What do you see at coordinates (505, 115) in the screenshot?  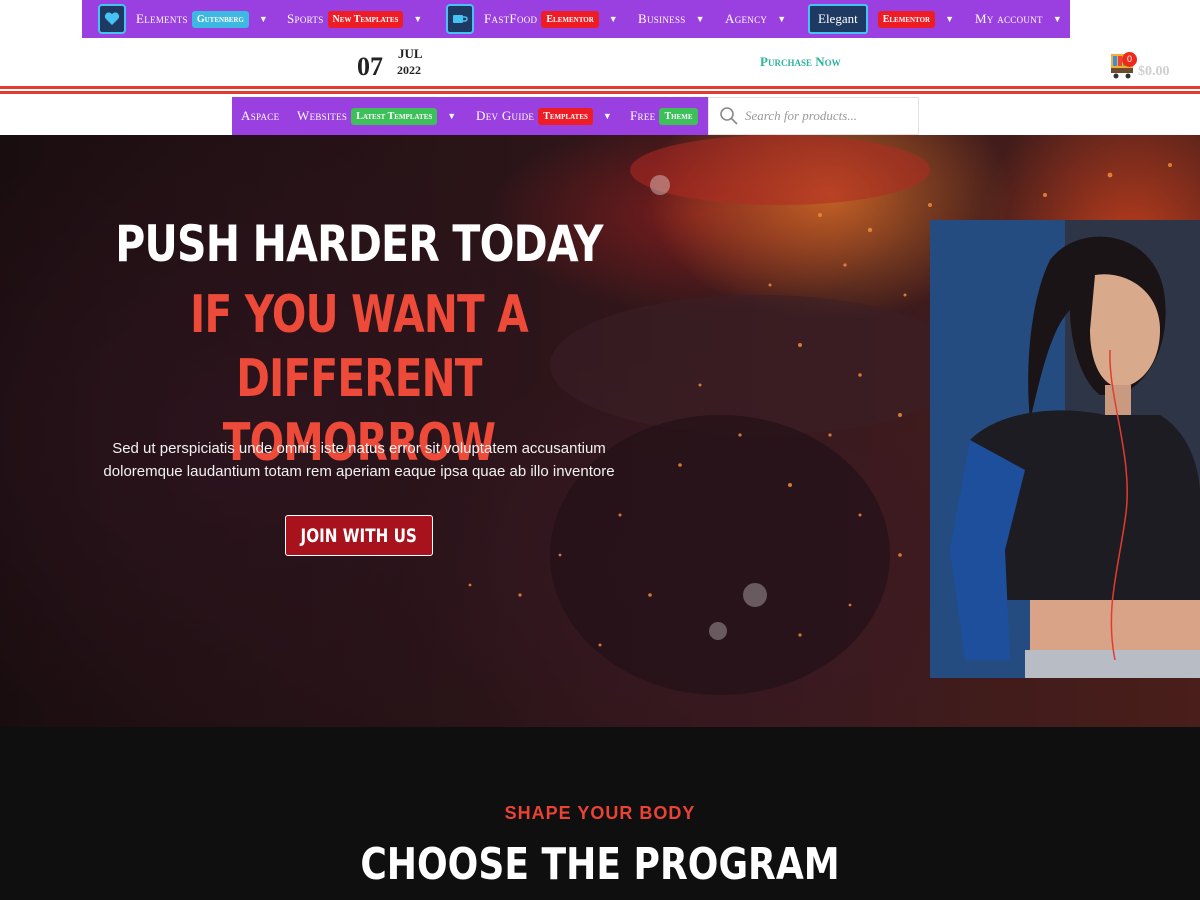 I see `nav-label: Dev Guide` at bounding box center [505, 115].